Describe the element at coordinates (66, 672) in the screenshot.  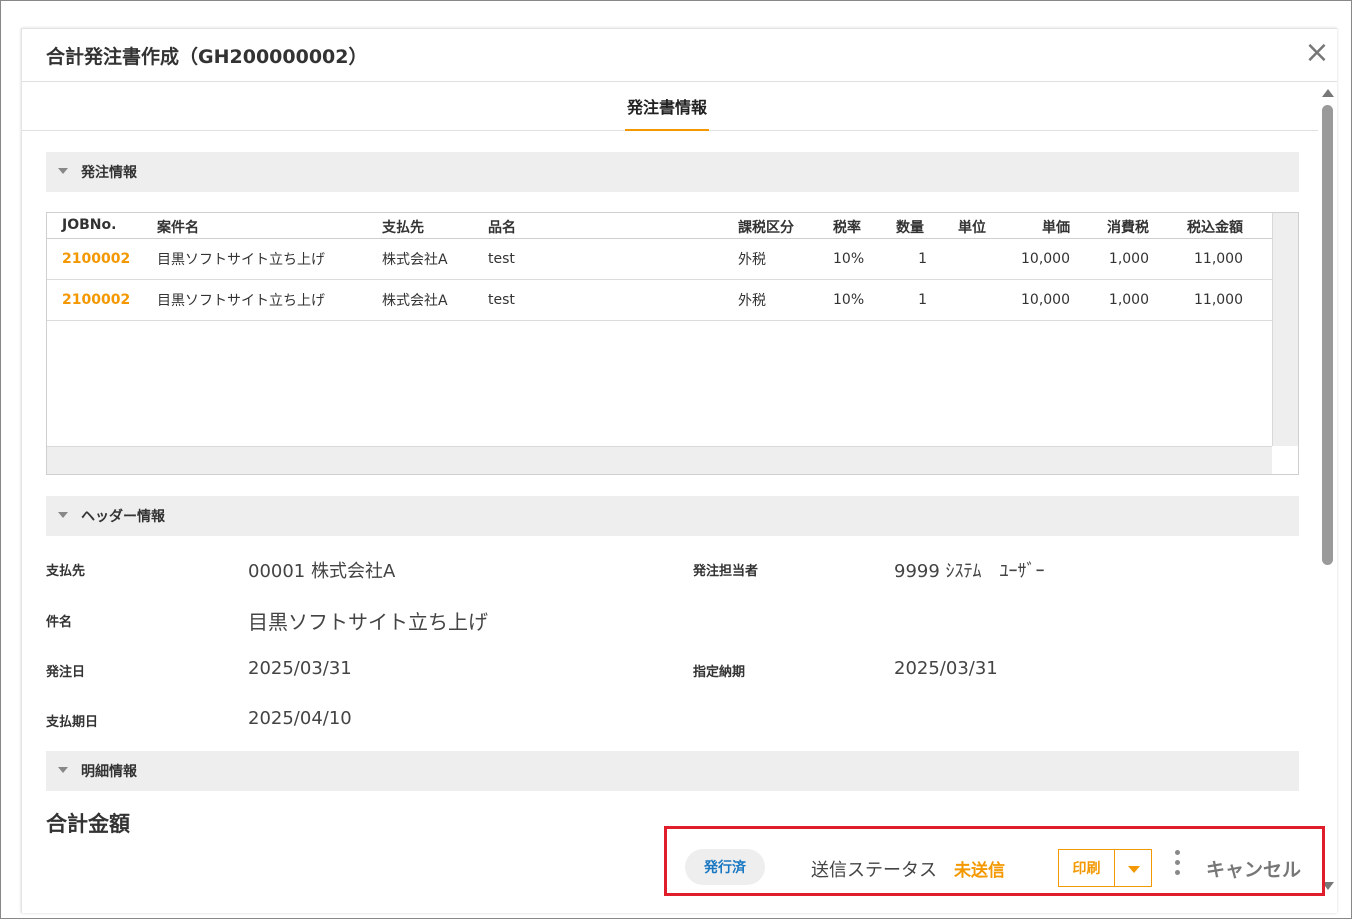
I see `order-date-label: 発注日` at that location.